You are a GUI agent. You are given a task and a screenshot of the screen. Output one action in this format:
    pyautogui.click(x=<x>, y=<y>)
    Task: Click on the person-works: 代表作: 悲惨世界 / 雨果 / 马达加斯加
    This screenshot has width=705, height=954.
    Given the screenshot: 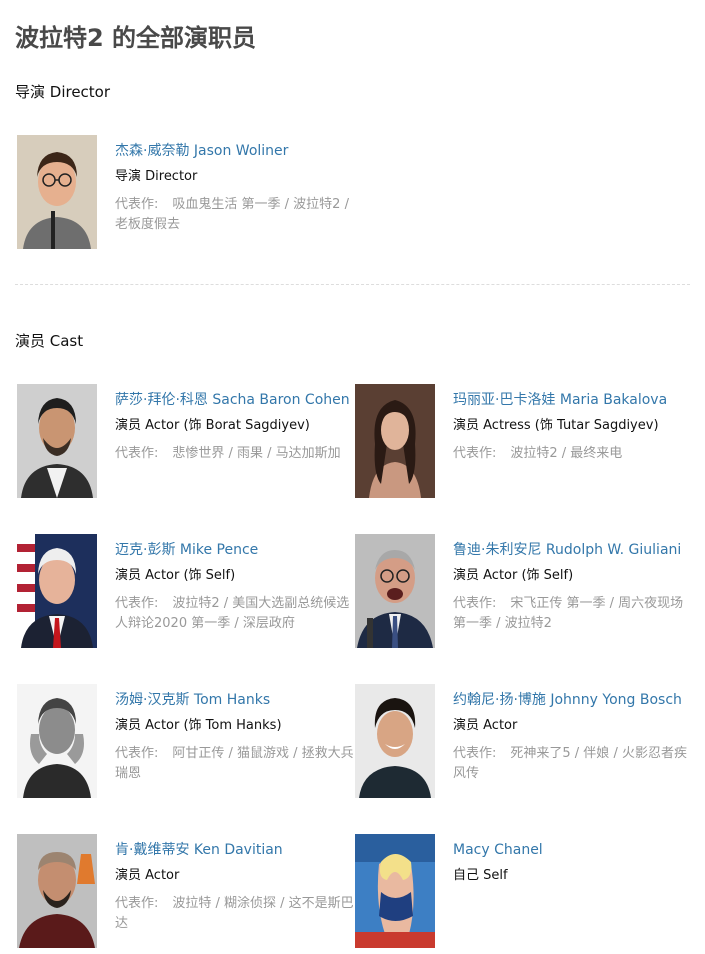 What is the action you would take?
    pyautogui.click(x=235, y=454)
    